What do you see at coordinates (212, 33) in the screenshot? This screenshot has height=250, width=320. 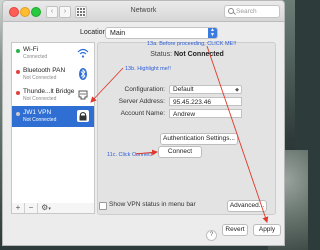 I see `chevron-updown-icon: ▲ ▼` at bounding box center [212, 33].